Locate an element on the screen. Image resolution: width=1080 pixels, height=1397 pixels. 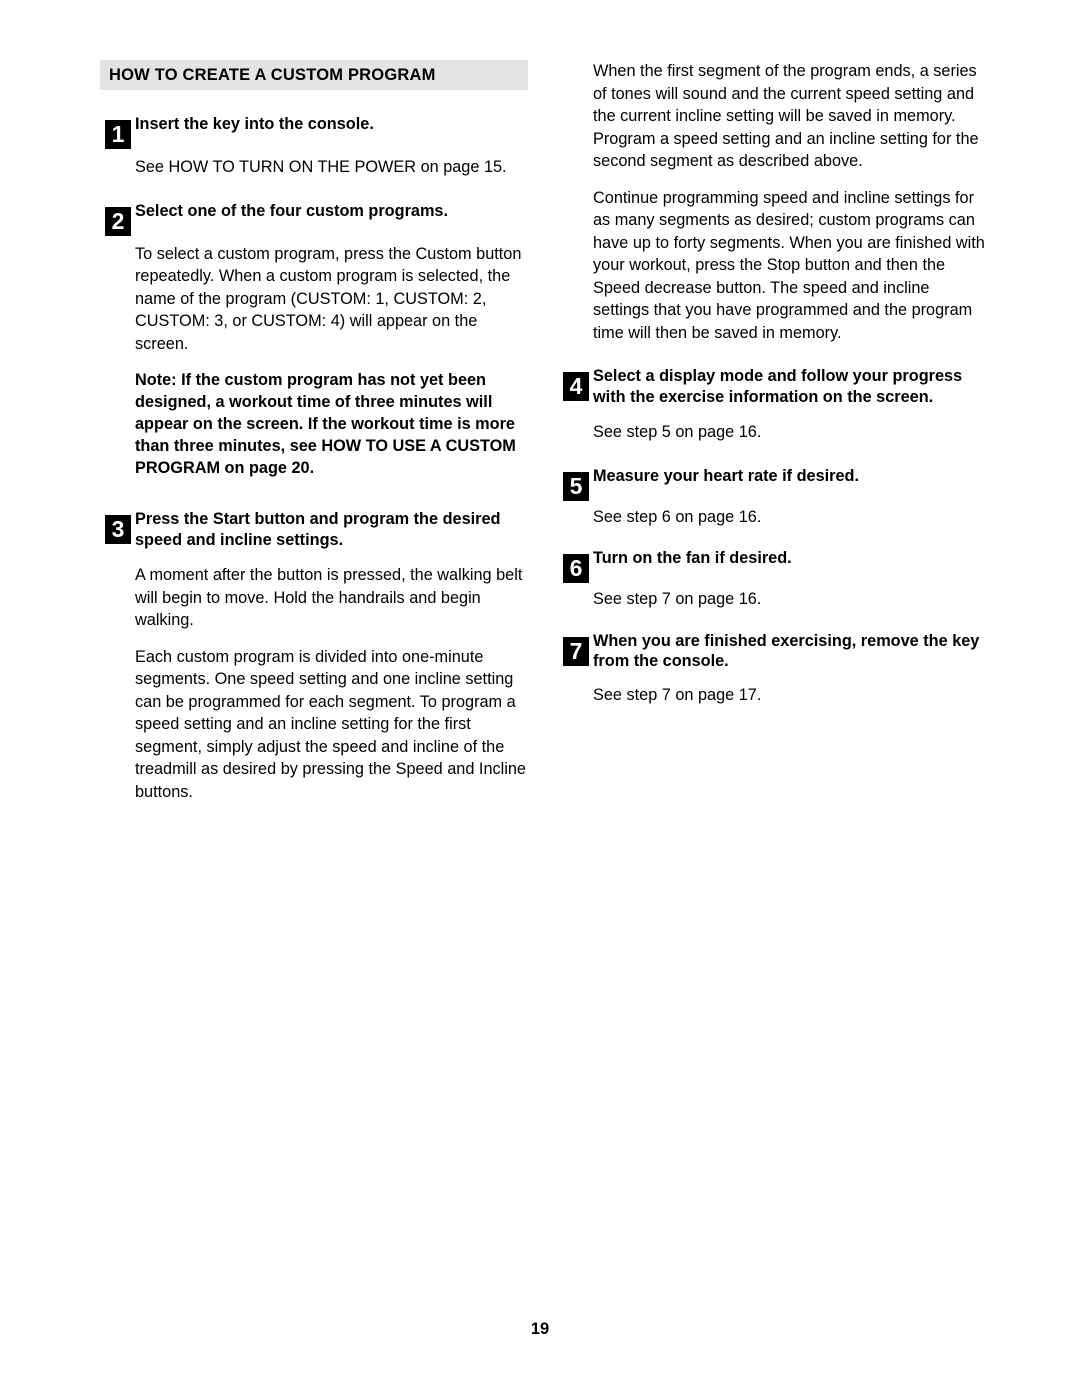
step-7-body: See step 7 on page 17. is located at coordinates (677, 694).